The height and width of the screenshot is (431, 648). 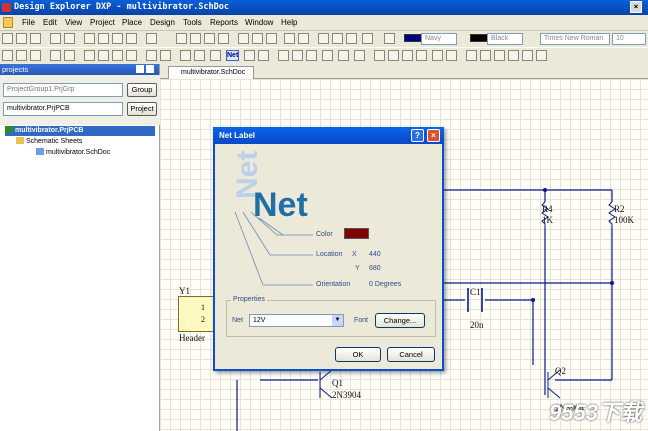 I want to click on q1-value: 2N3904, so click(x=346, y=395).